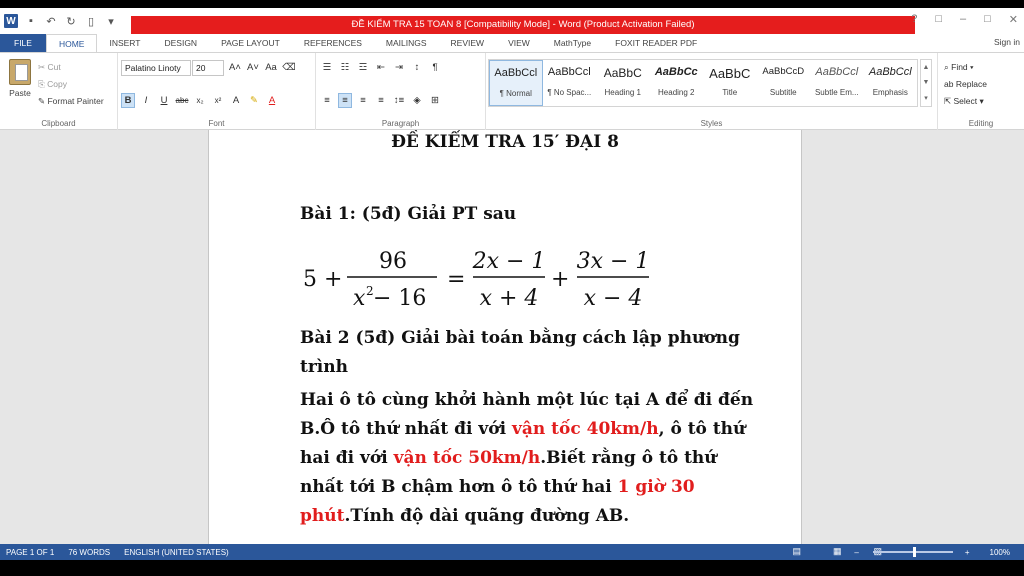 Image resolution: width=1024 pixels, height=576 pixels. I want to click on tab-foxit-reader-pdf: FOXIT READER PDF, so click(656, 43).